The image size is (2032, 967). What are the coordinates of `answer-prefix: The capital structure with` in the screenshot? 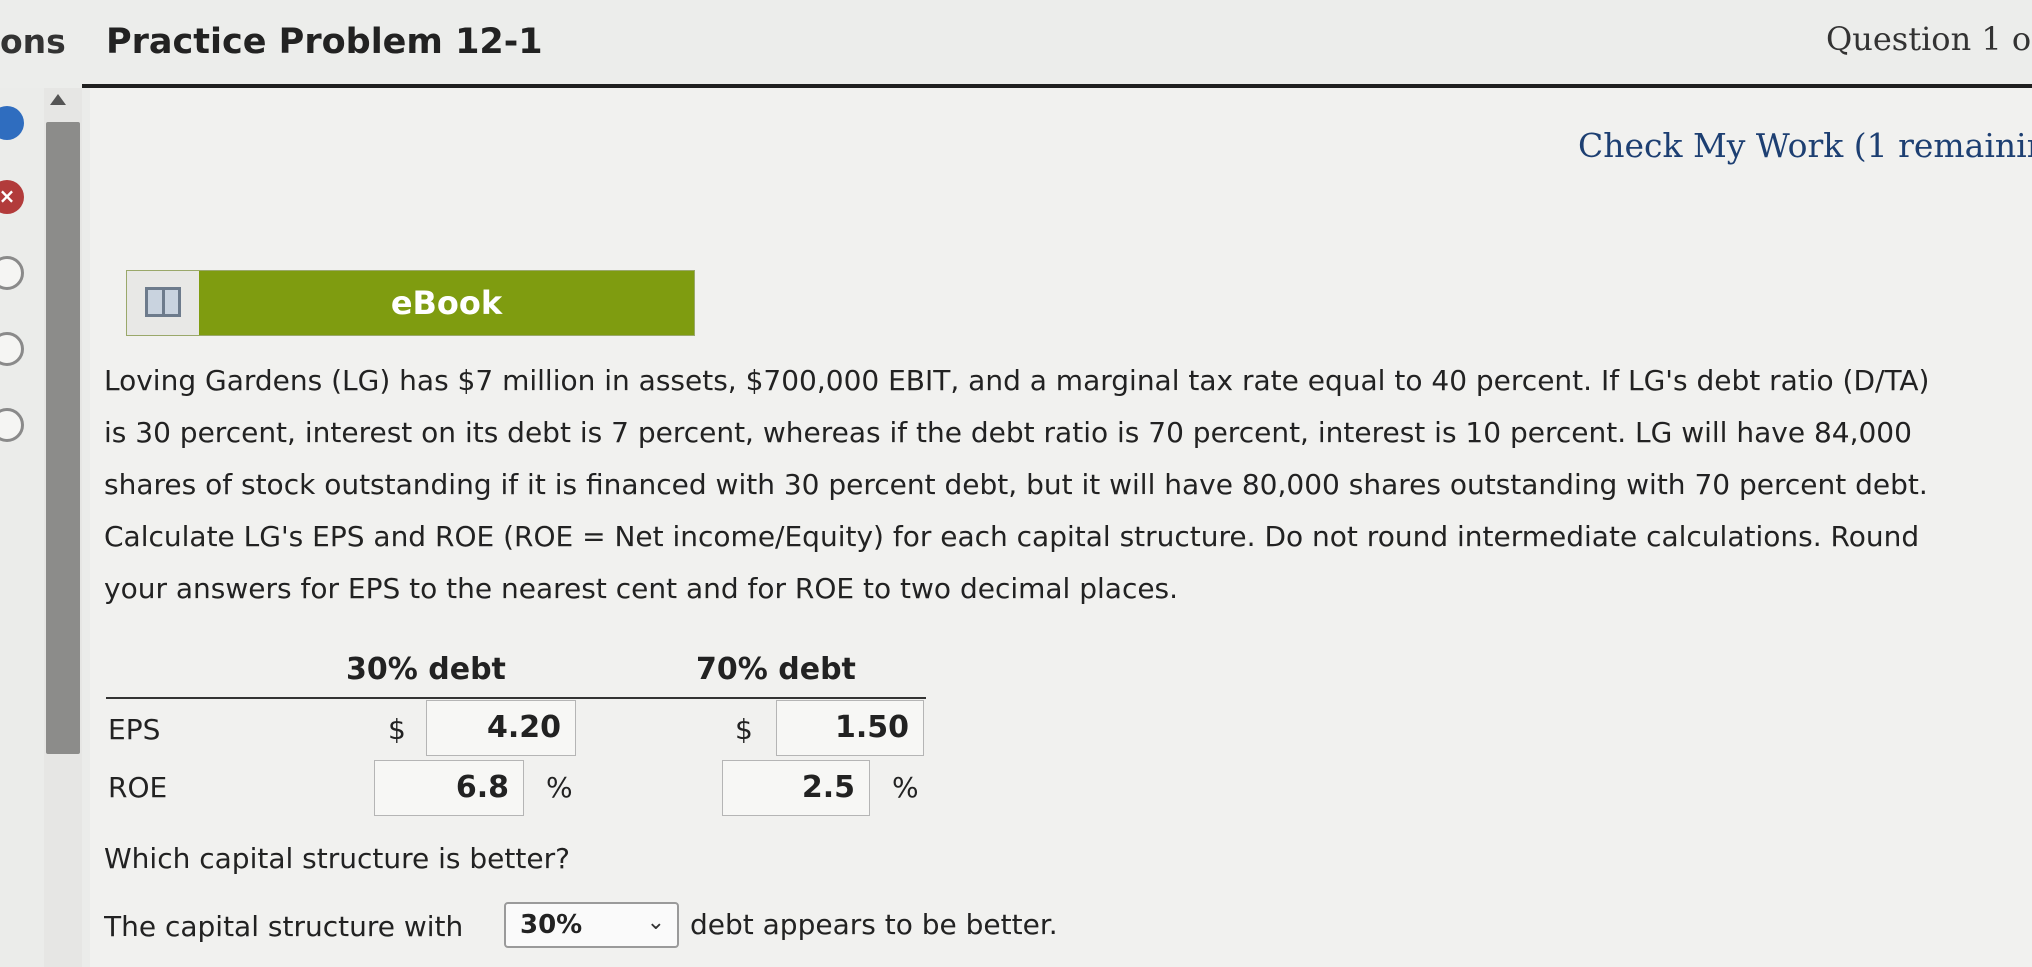 It's located at (284, 926).